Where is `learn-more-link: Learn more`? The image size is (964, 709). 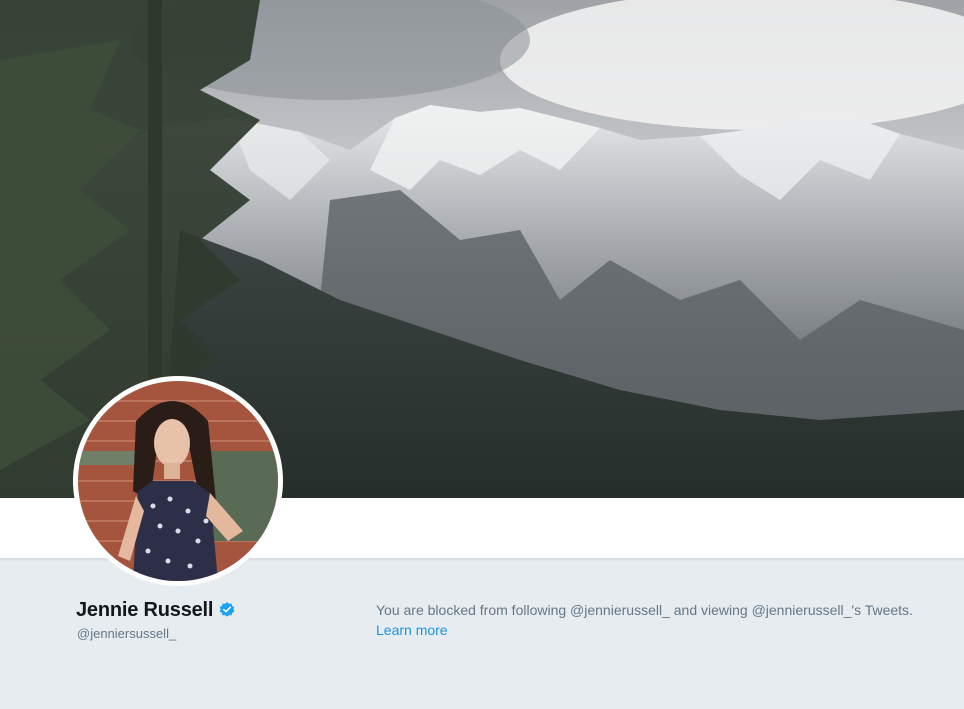 learn-more-link: Learn more is located at coordinates (412, 630).